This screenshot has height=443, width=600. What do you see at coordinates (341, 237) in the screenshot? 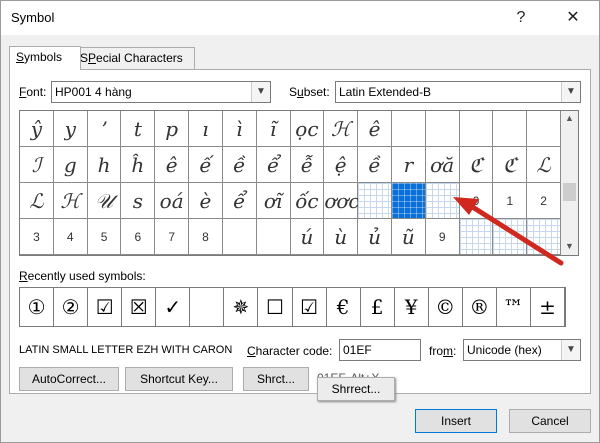
I see `symbol-cell: ù` at bounding box center [341, 237].